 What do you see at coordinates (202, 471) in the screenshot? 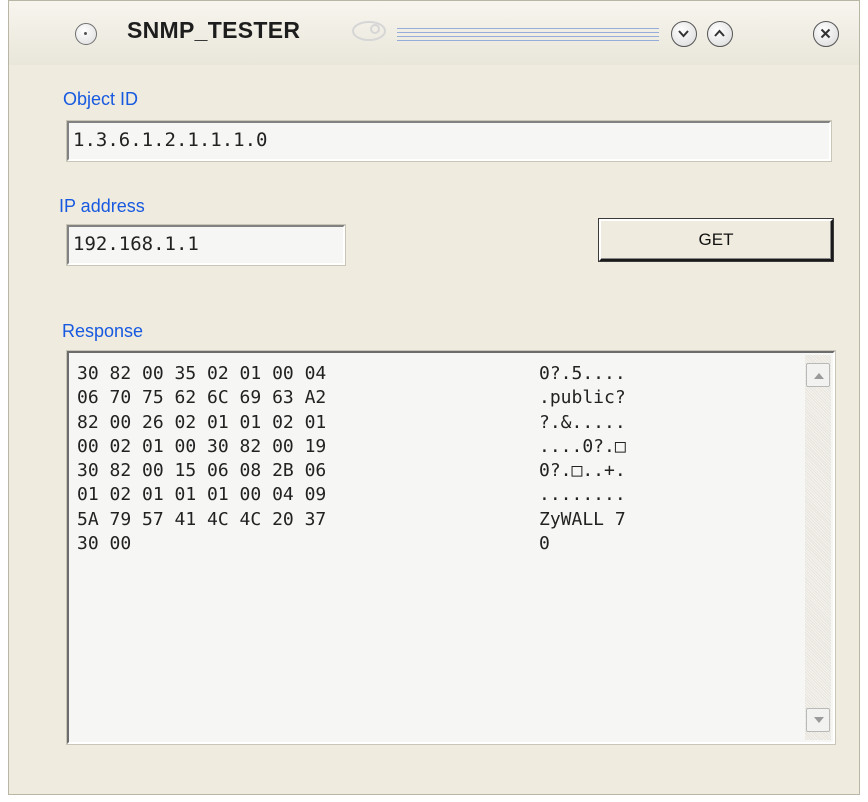
I see `response-hex: 30 82 00 15 06 08 2B 06` at bounding box center [202, 471].